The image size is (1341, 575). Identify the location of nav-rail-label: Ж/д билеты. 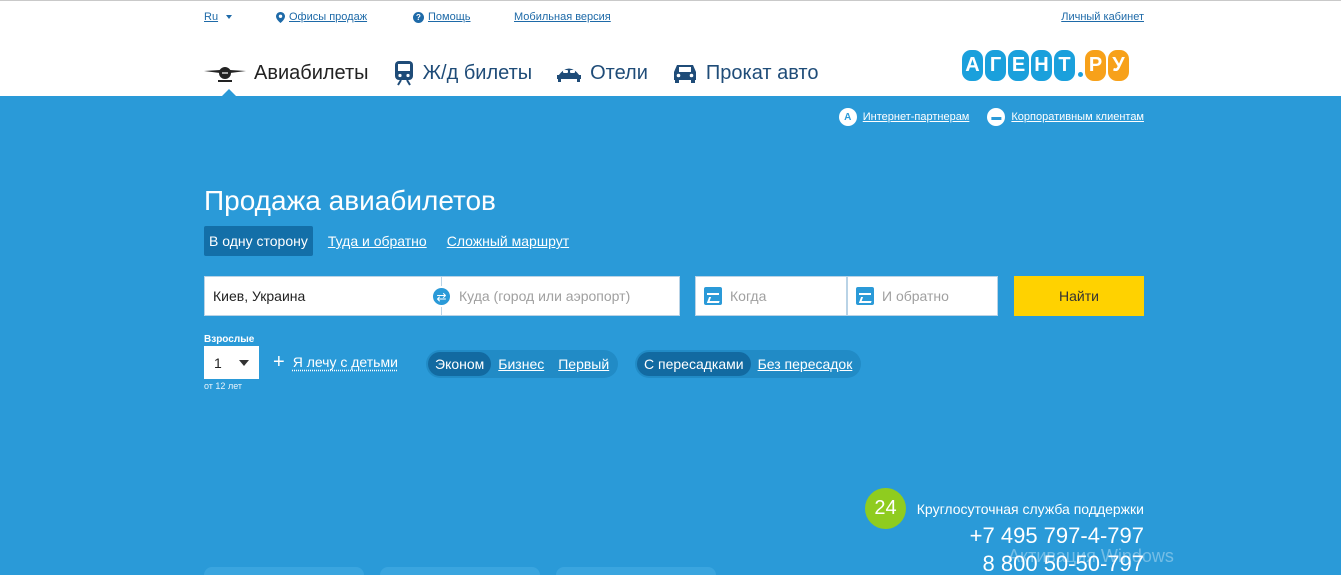
(477, 72).